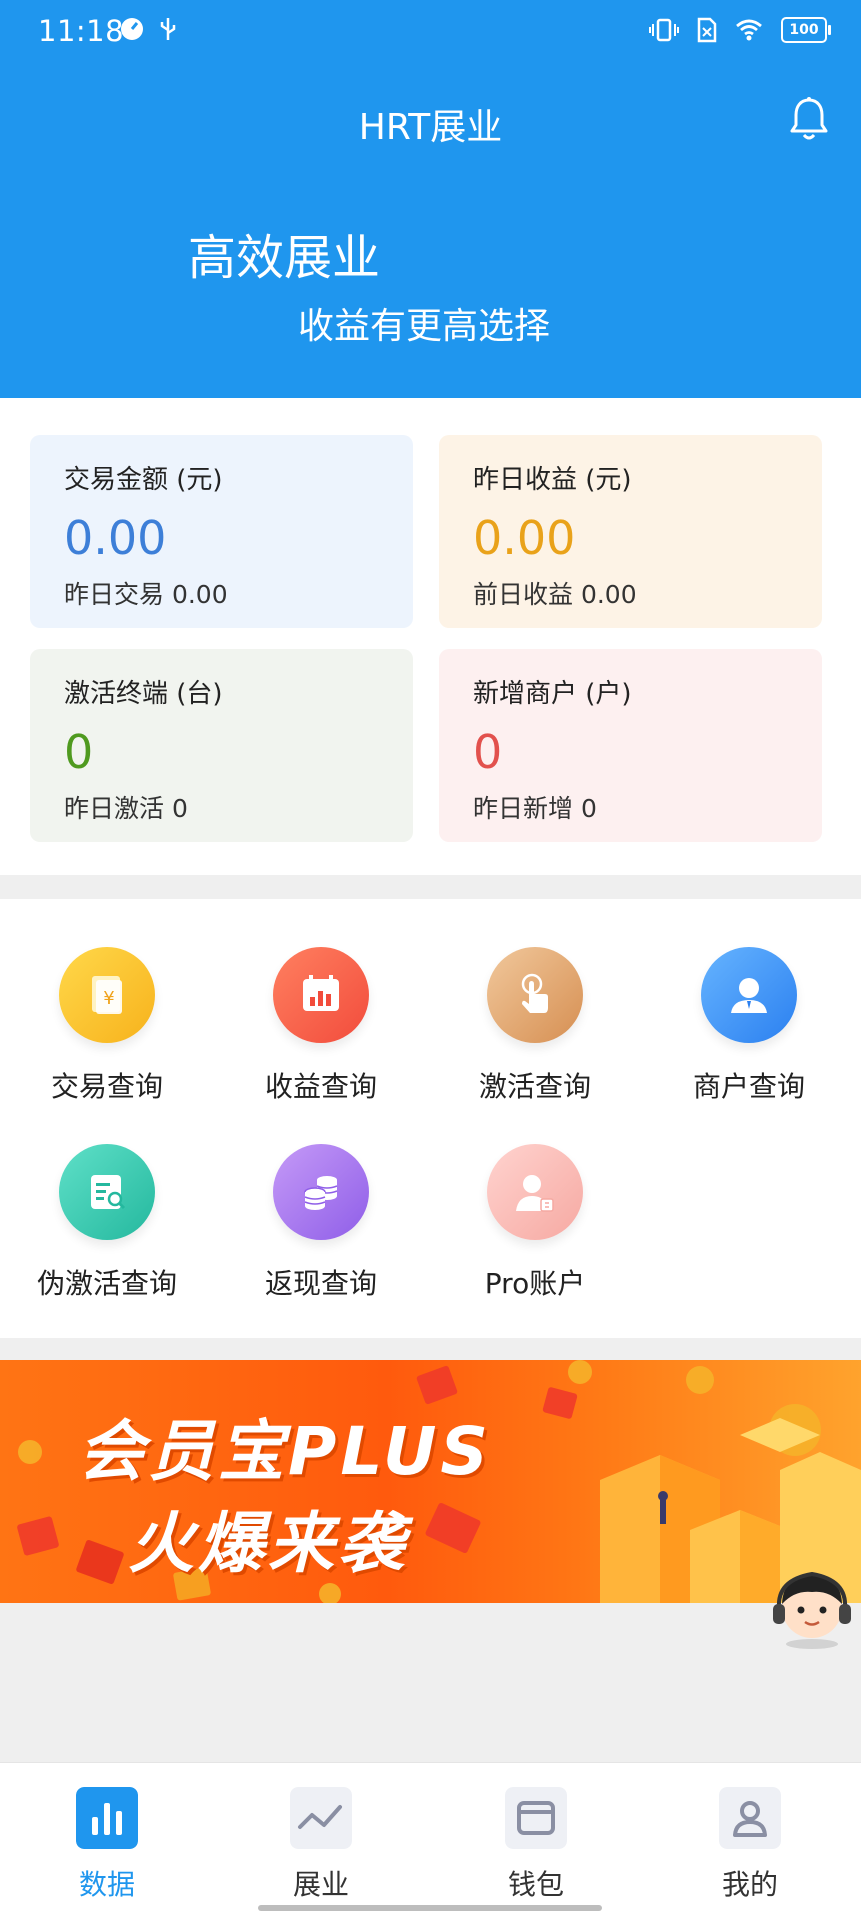 This screenshot has width=861, height=1921. What do you see at coordinates (707, 30) in the screenshot?
I see `no-sim-icon` at bounding box center [707, 30].